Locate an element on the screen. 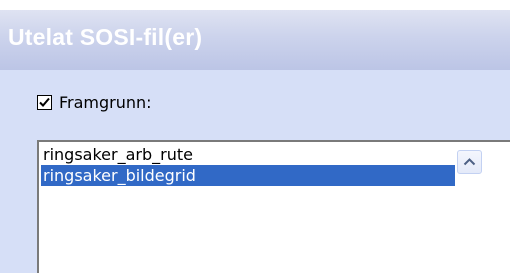  scroll-up-button is located at coordinates (469, 162).